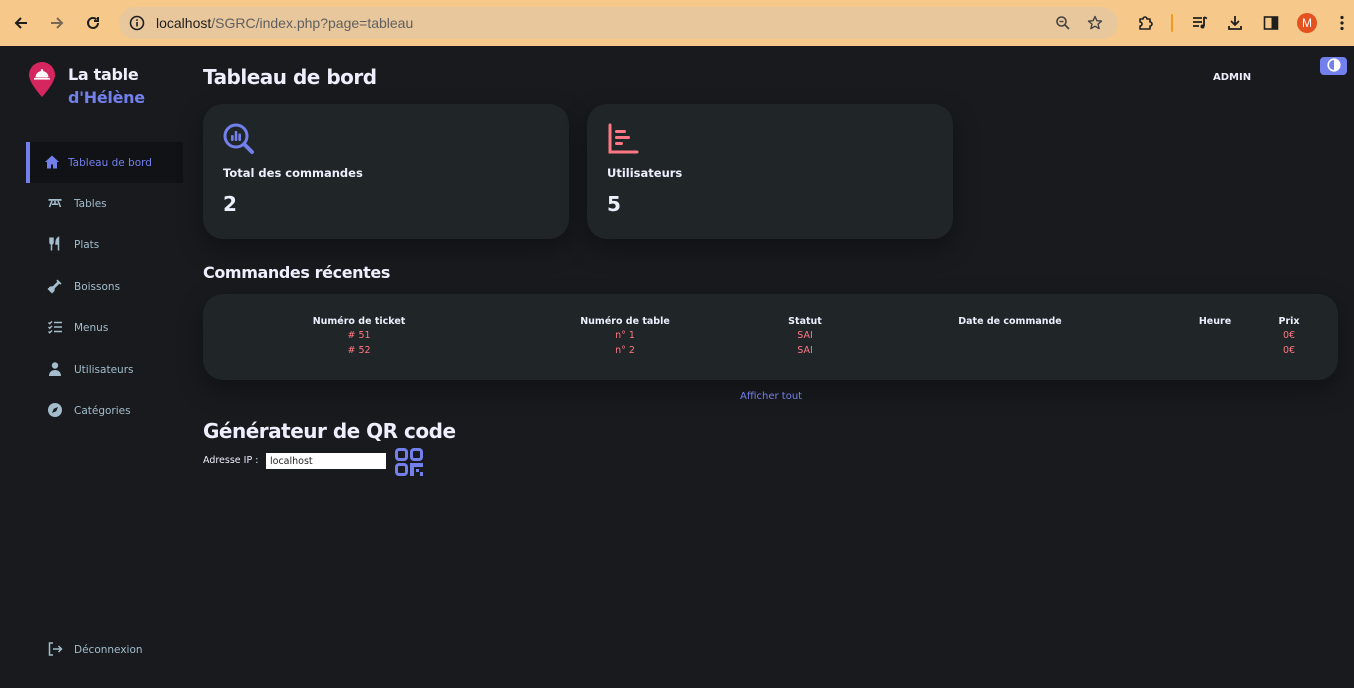 The image size is (1354, 688). I want to click on table-icon, so click(55, 203).